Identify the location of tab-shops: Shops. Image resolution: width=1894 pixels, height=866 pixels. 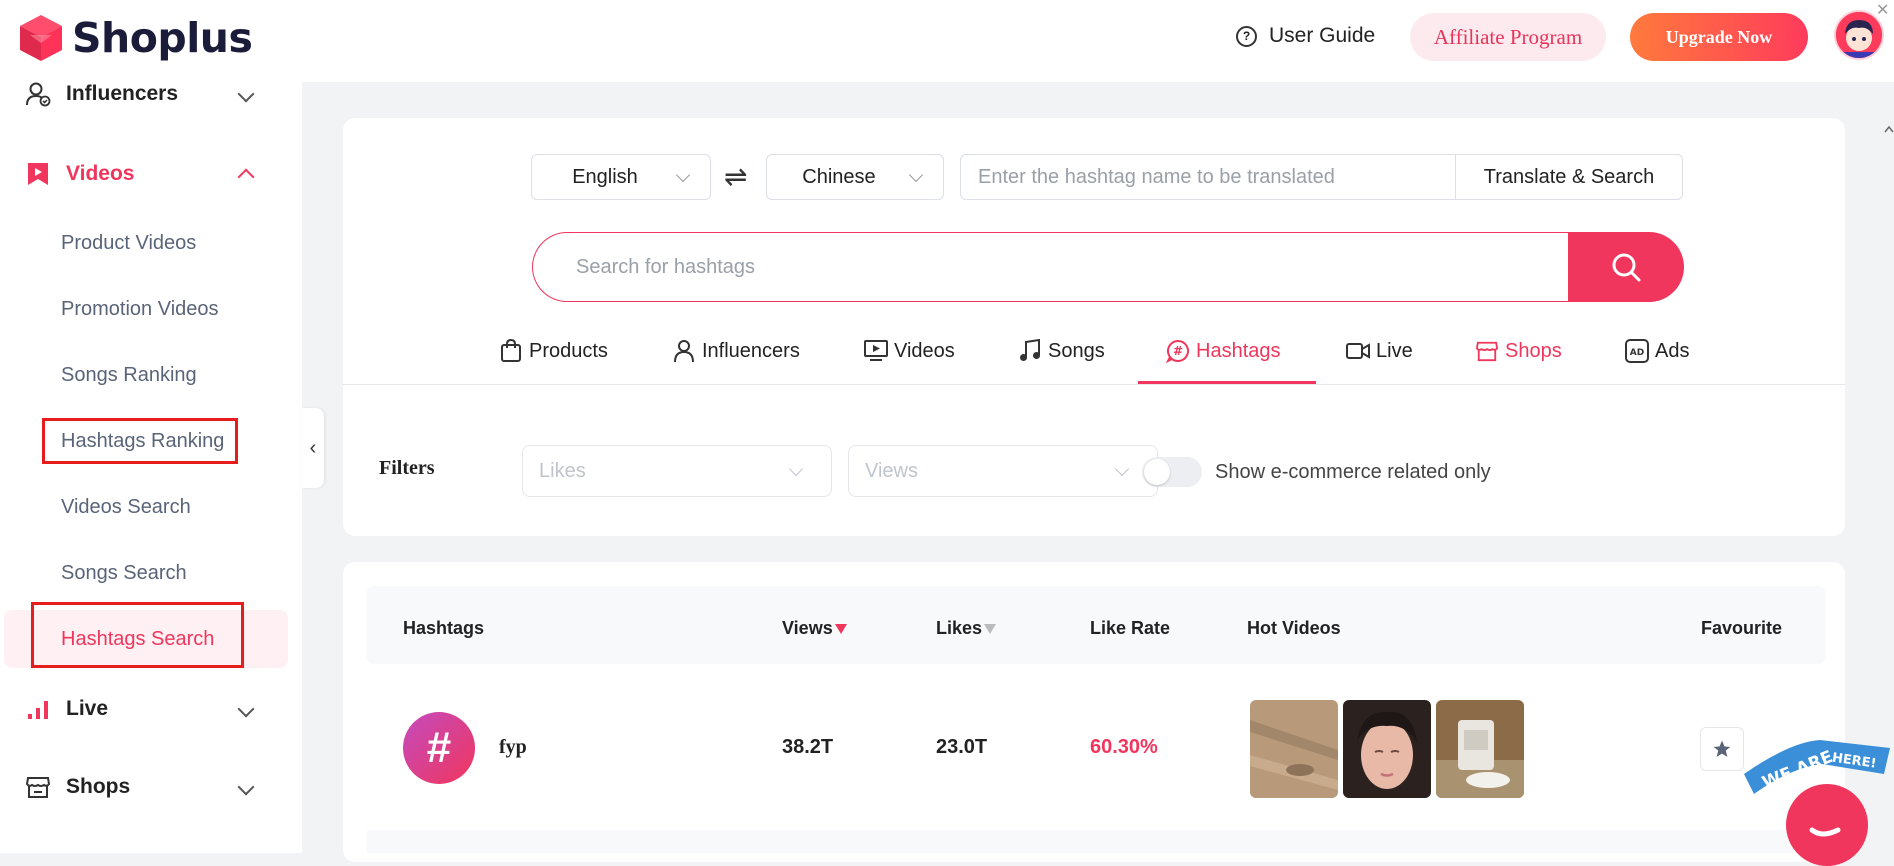
(1518, 351).